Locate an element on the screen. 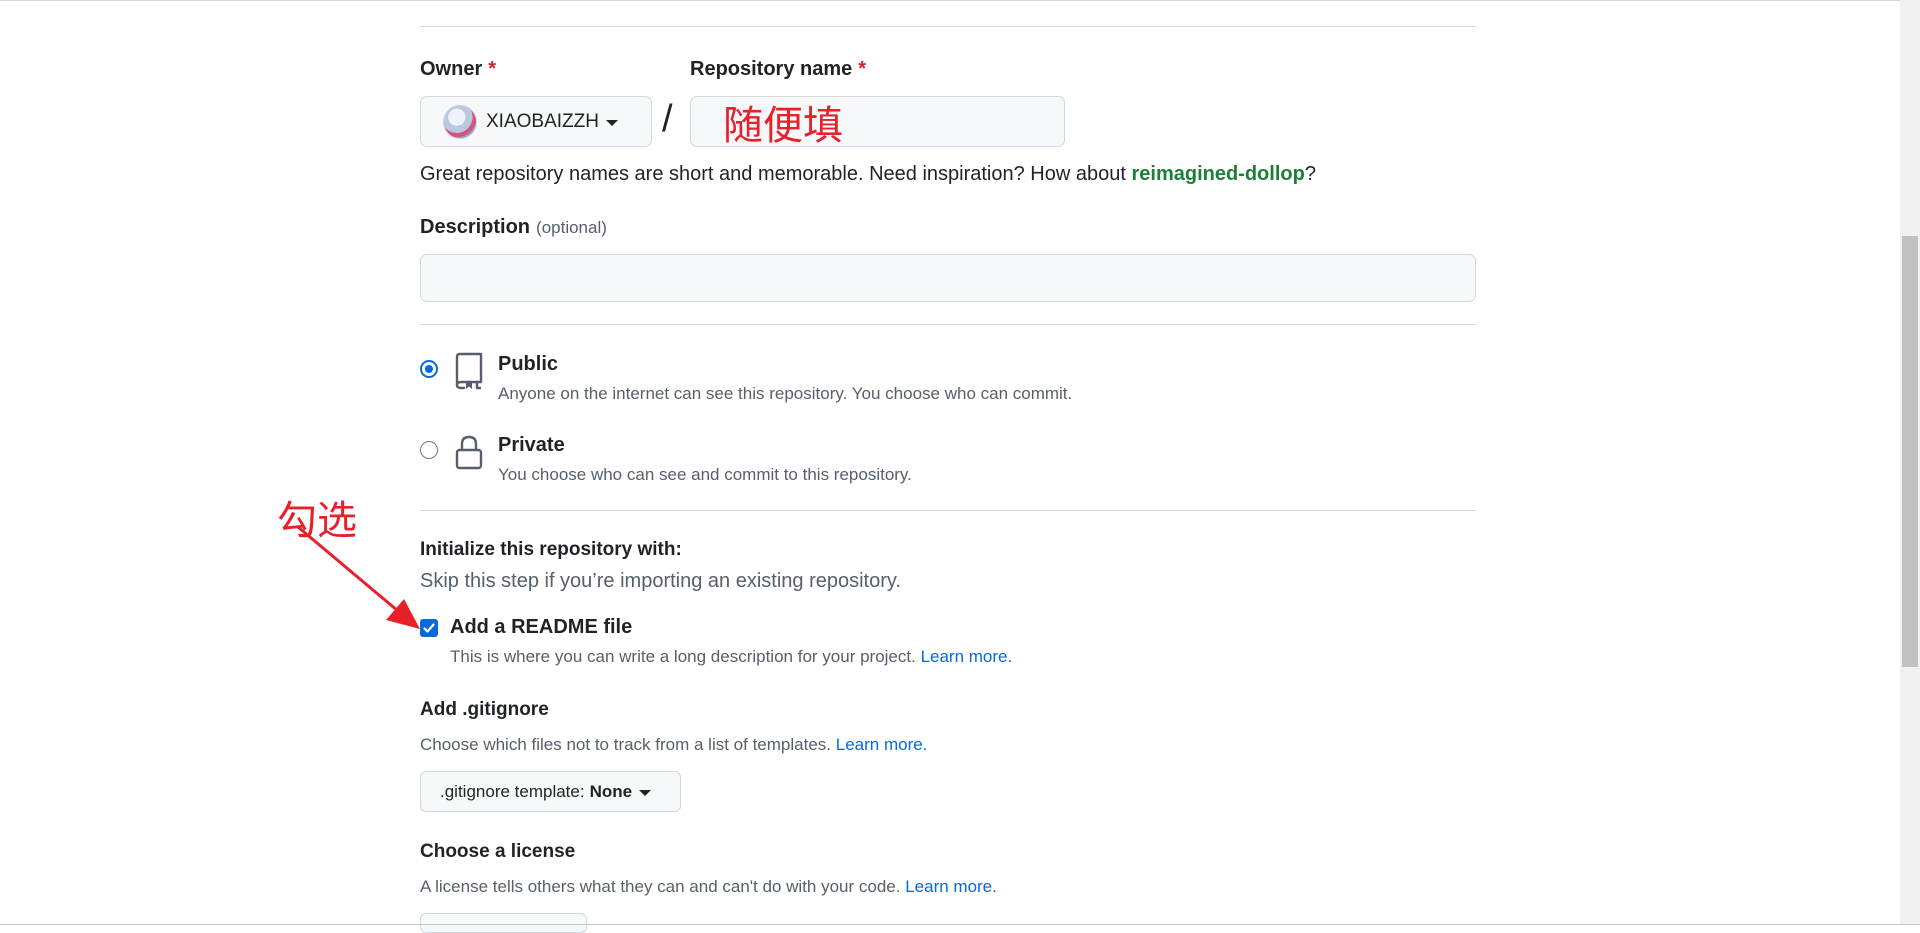 The height and width of the screenshot is (933, 1920). gitignore-heading: Add .gitignore is located at coordinates (484, 709).